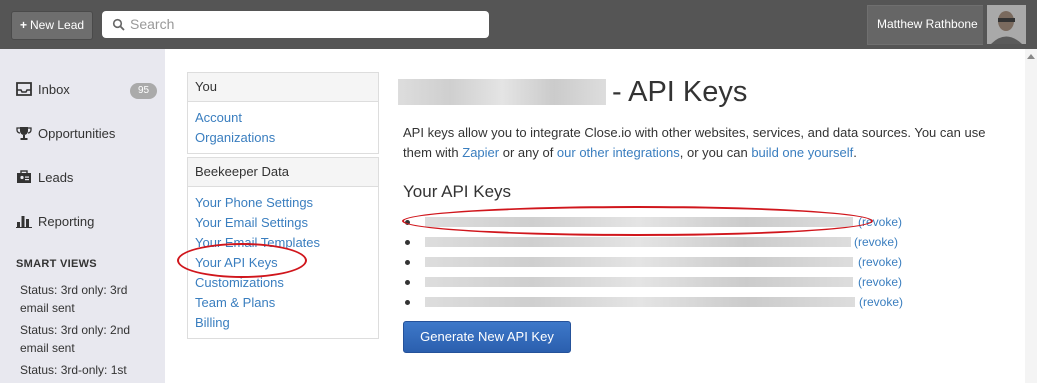  What do you see at coordinates (54, 89) in the screenshot?
I see `sidebar-item-label: Inbox` at bounding box center [54, 89].